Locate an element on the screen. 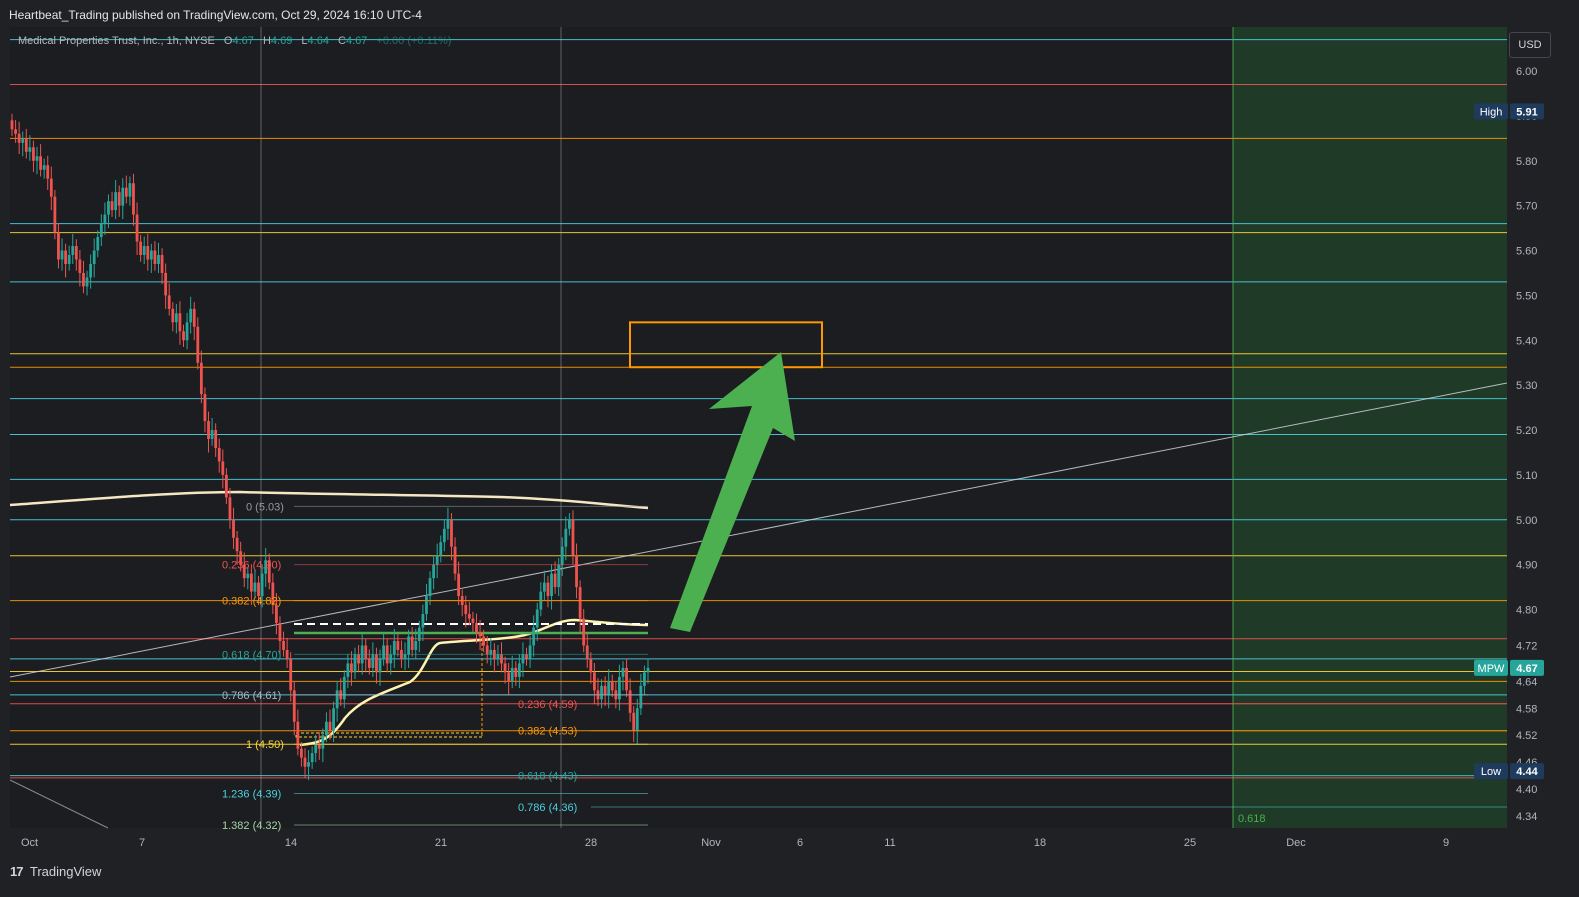 The width and height of the screenshot is (1579, 897). time-tick-label: 25 is located at coordinates (1190, 843).